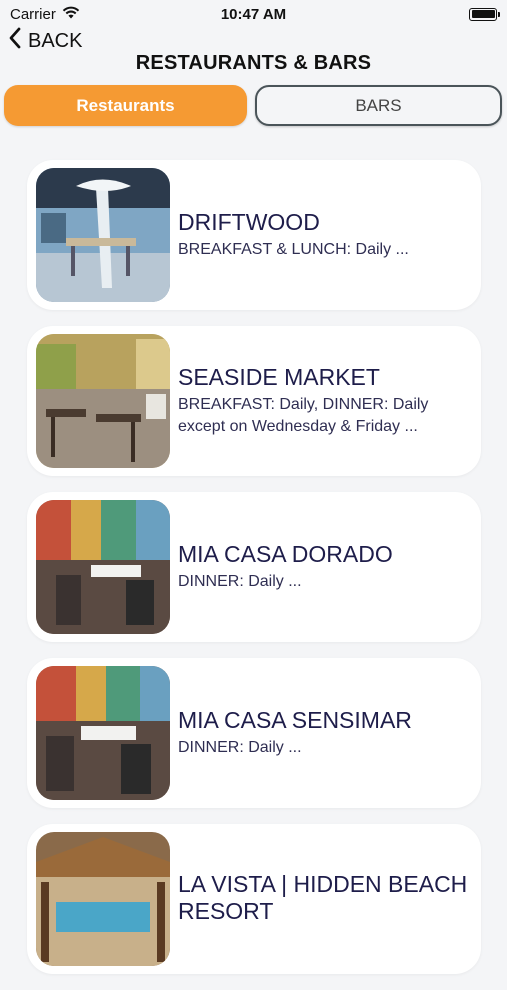 The height and width of the screenshot is (990, 507). What do you see at coordinates (253, 14) in the screenshot?
I see `status-bar: Carrier 10:47 AM` at bounding box center [253, 14].